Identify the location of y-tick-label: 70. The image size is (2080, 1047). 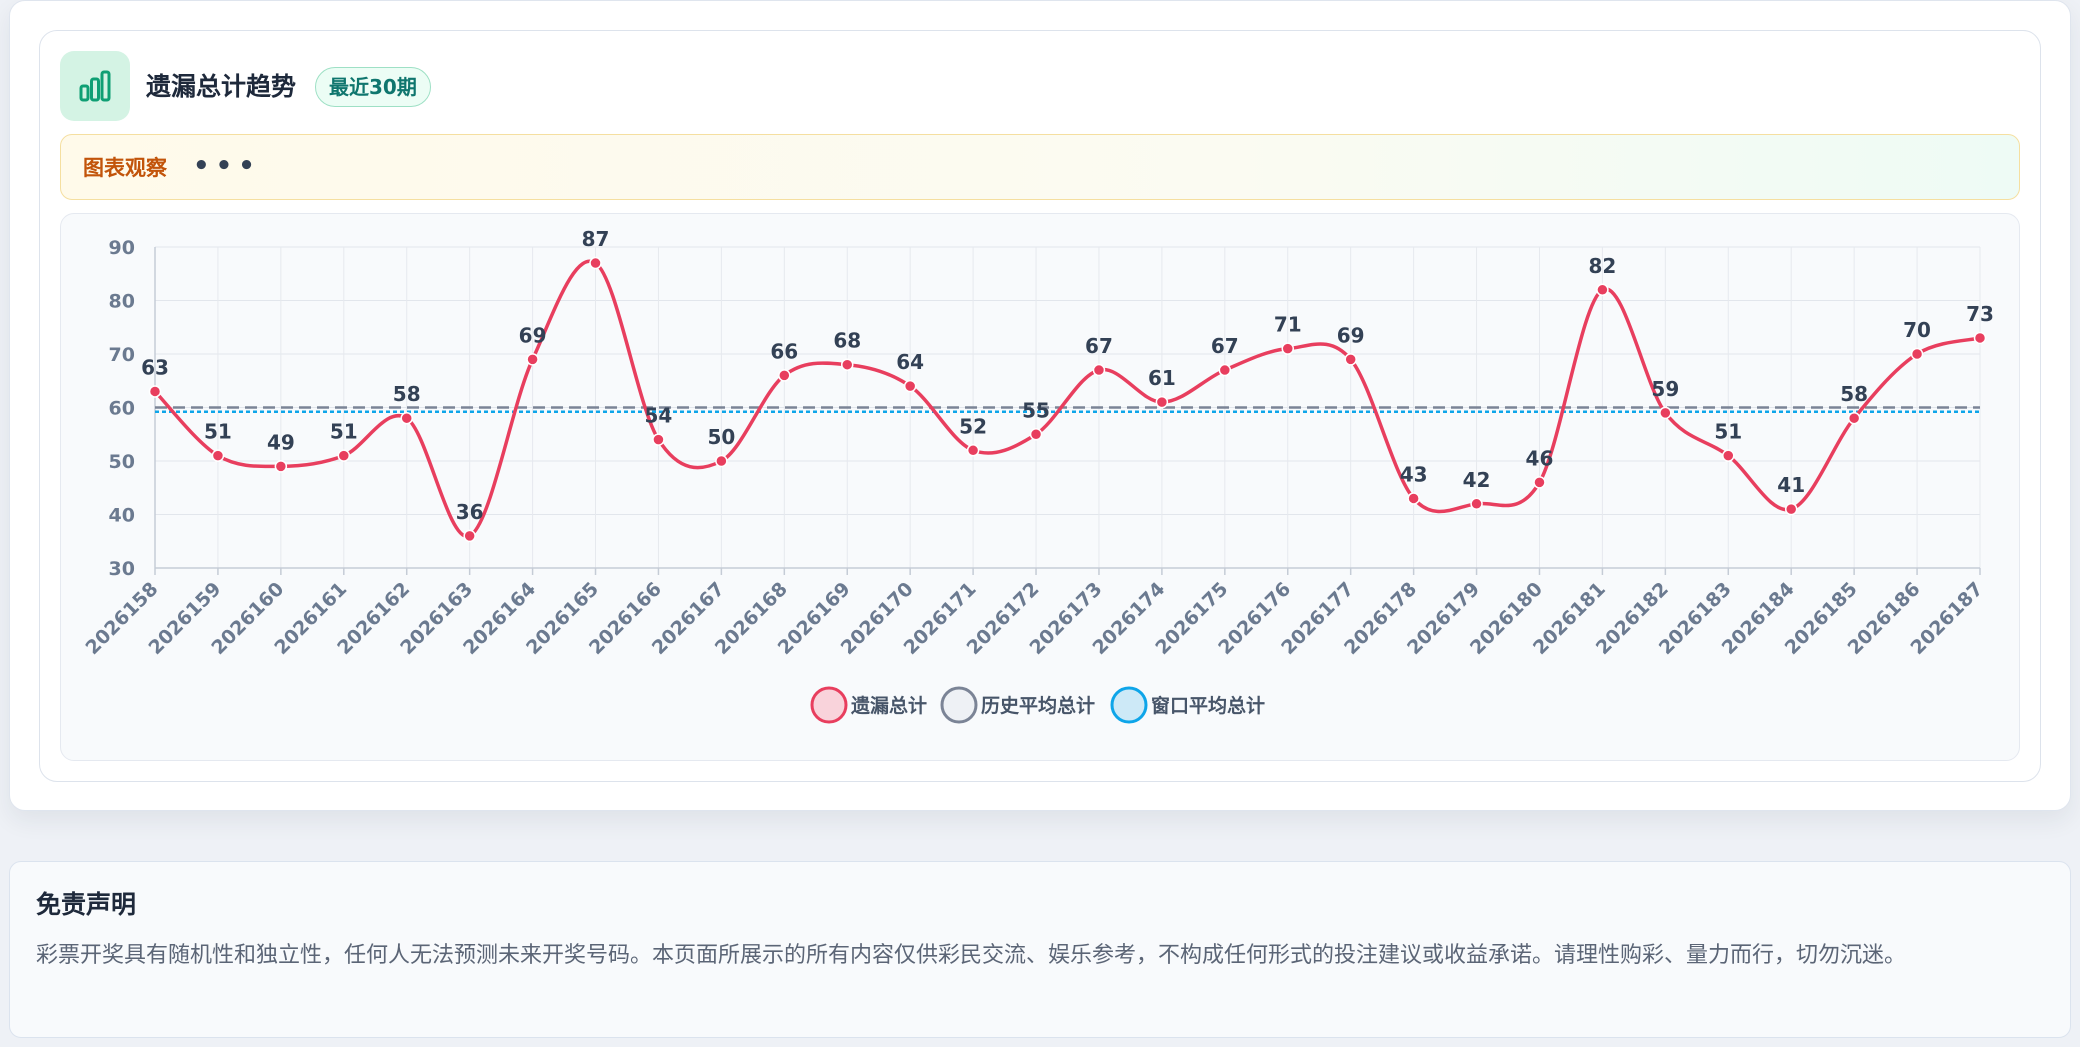
(122, 355).